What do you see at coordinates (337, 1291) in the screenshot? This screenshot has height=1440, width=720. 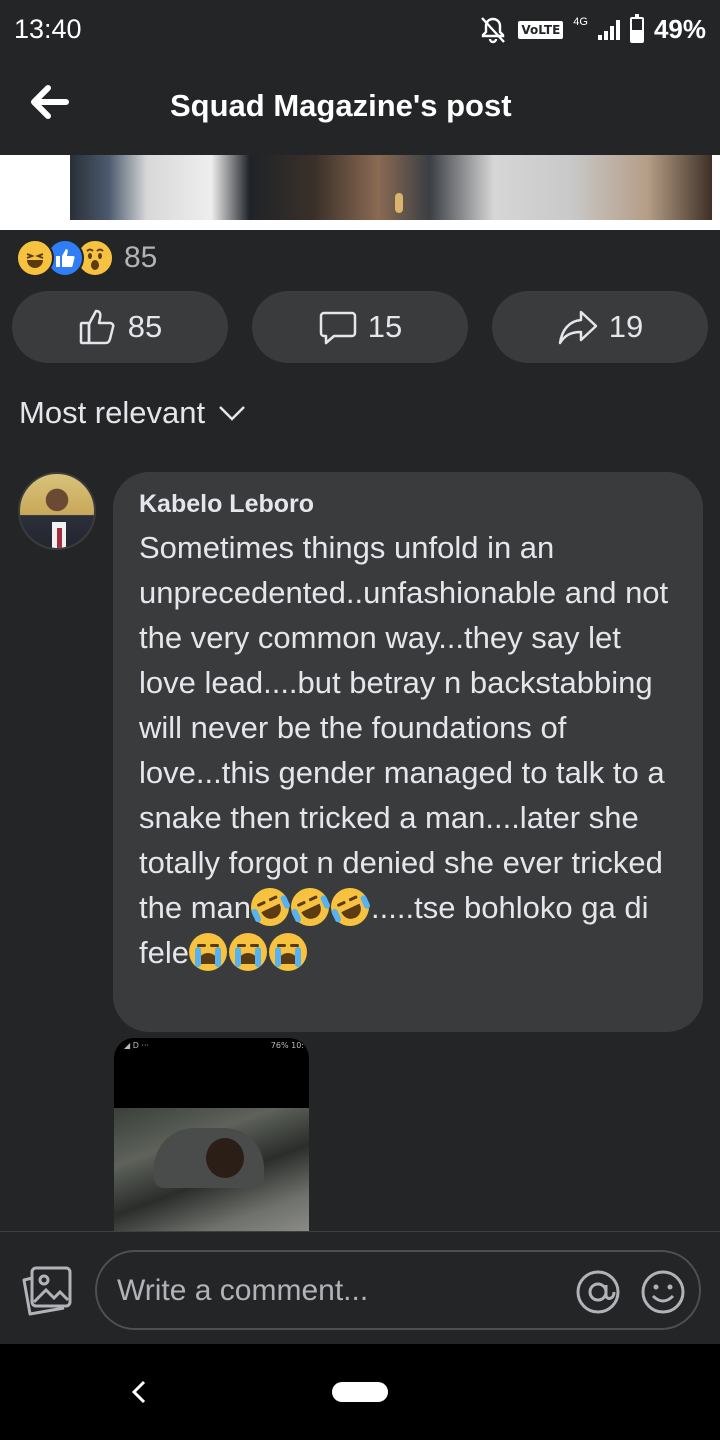 I see `comment-input` at bounding box center [337, 1291].